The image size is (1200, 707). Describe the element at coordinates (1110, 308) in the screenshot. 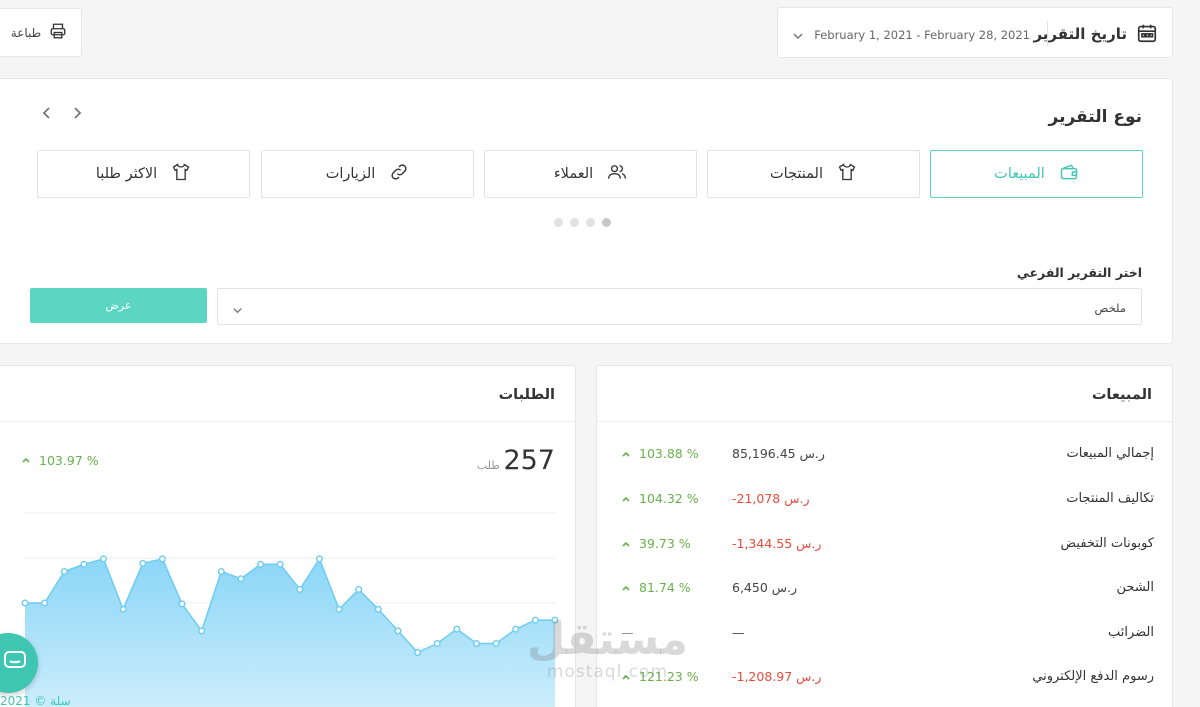

I see `subreport-value: ملخص` at that location.